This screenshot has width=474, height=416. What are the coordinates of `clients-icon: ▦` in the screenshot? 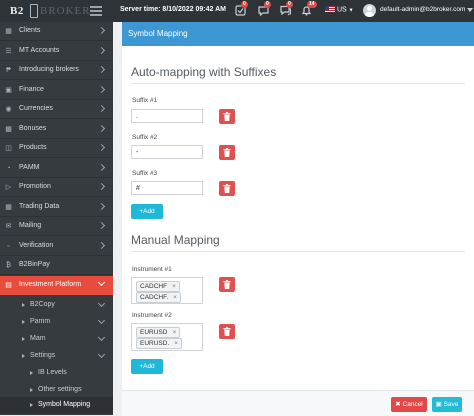 It's located at (8, 31).